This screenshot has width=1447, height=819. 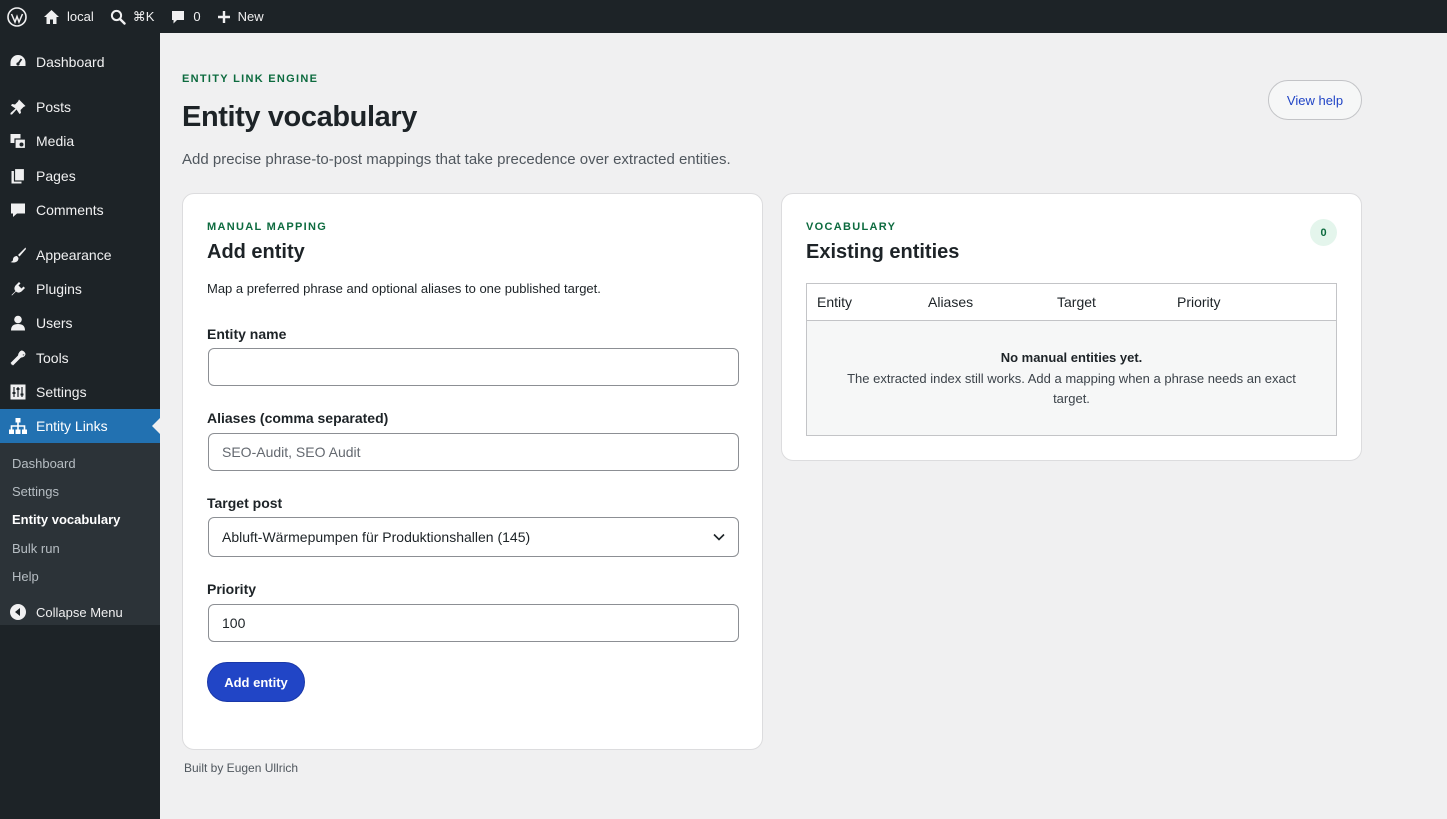 What do you see at coordinates (267, 227) in the screenshot?
I see `card-eyebrow: MANUAL MAPPING` at bounding box center [267, 227].